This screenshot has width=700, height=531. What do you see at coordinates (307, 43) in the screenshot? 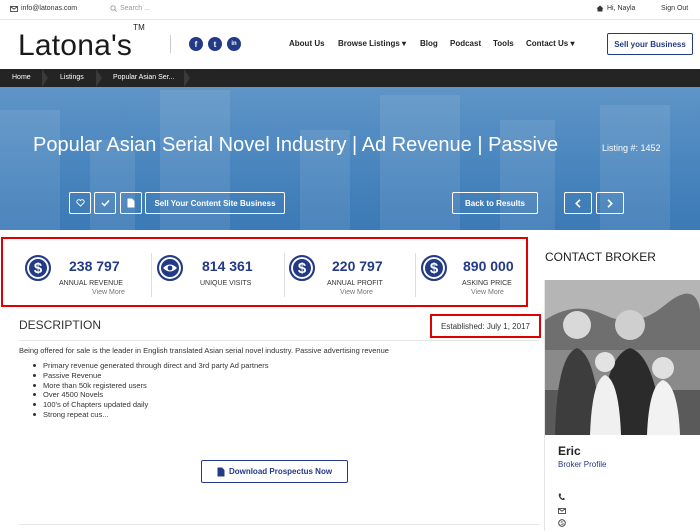
I see `nav-about-us: About Us` at bounding box center [307, 43].